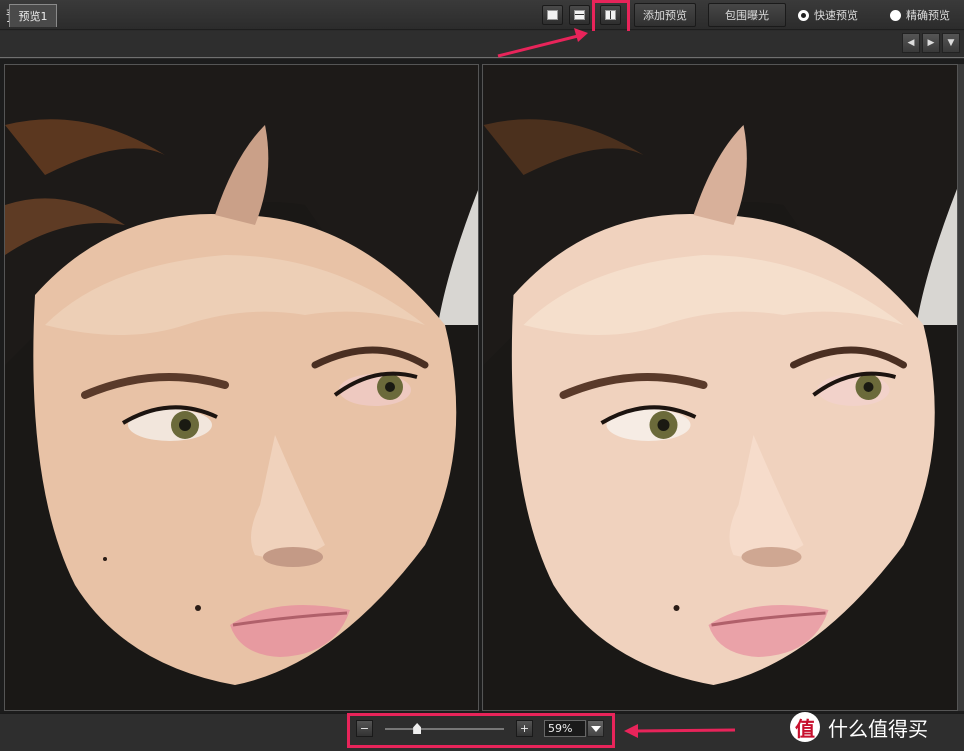 The image size is (964, 751). I want to click on accurate-preview-radio: 精确预览, so click(920, 15).